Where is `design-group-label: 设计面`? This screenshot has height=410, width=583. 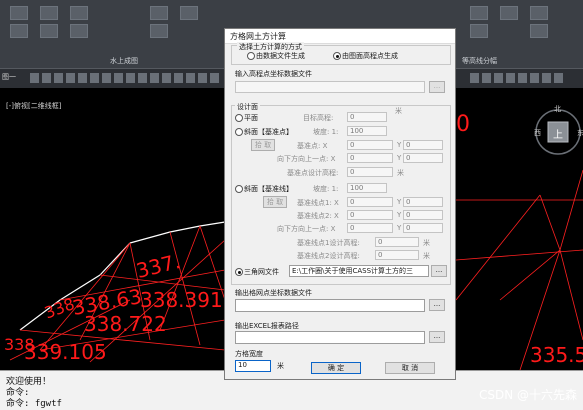
design-group-label: 设计面 is located at coordinates (247, 107).